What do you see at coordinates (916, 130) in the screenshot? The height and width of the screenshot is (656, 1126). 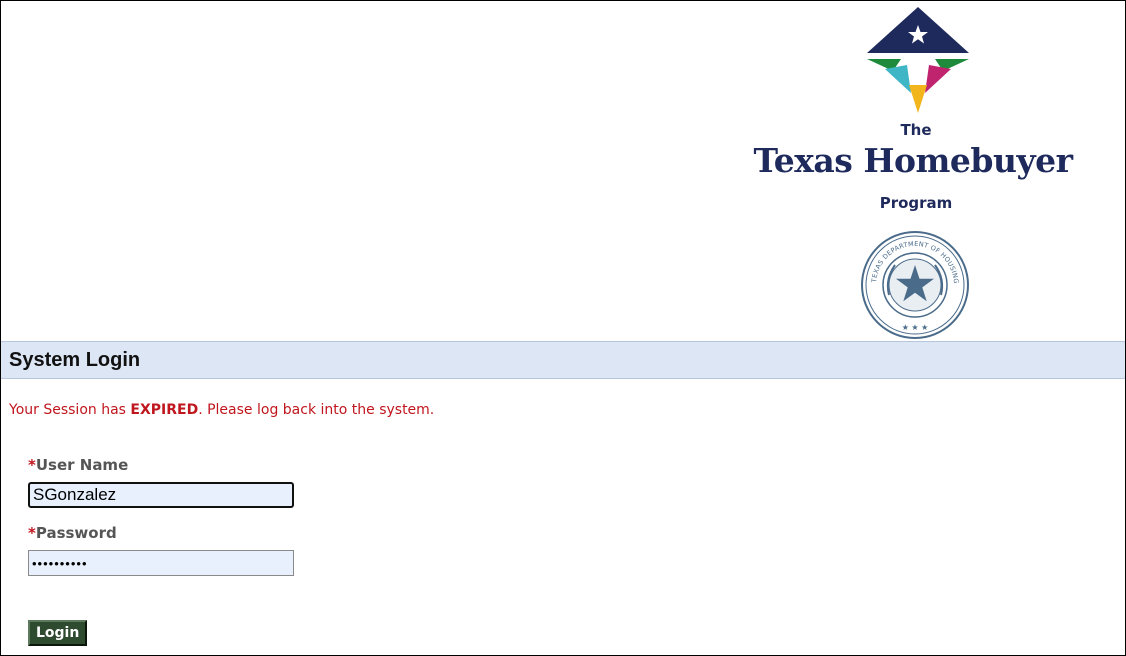 I see `logo-the-text: The` at bounding box center [916, 130].